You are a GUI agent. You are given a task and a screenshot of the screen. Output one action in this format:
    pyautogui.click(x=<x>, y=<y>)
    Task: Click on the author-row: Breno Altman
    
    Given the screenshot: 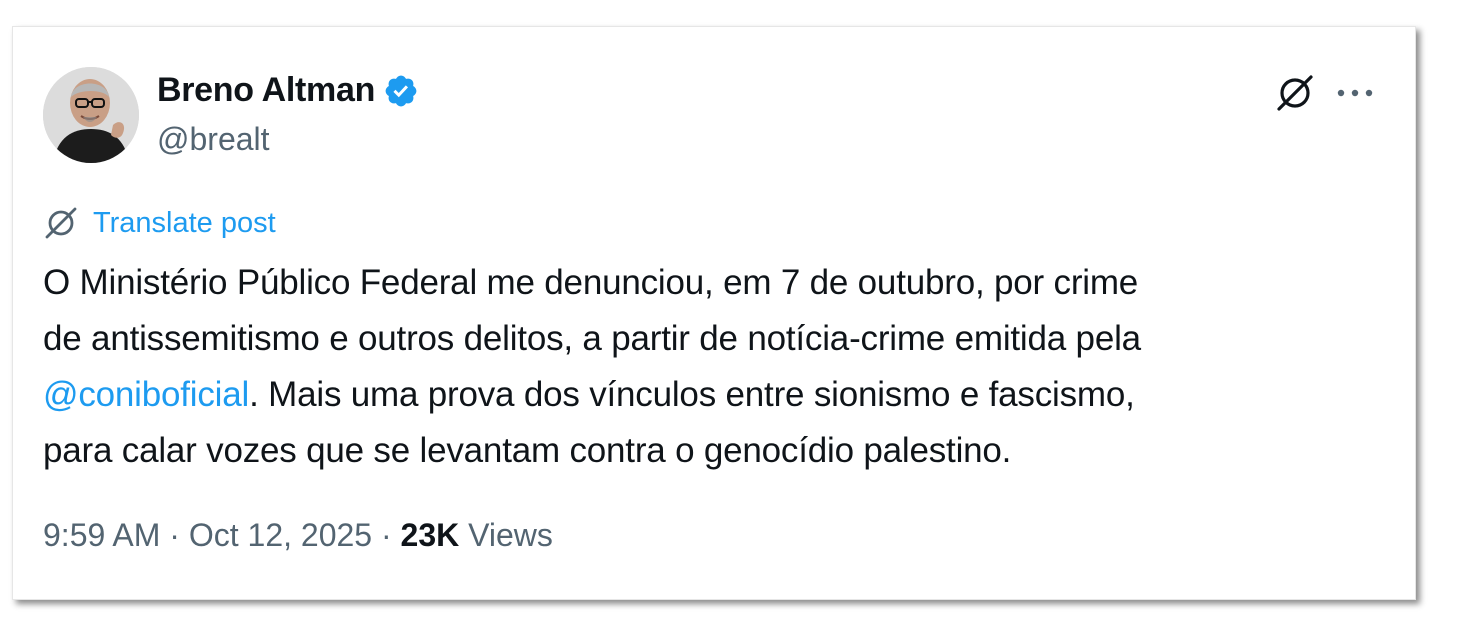 What is the action you would take?
    pyautogui.click(x=288, y=90)
    